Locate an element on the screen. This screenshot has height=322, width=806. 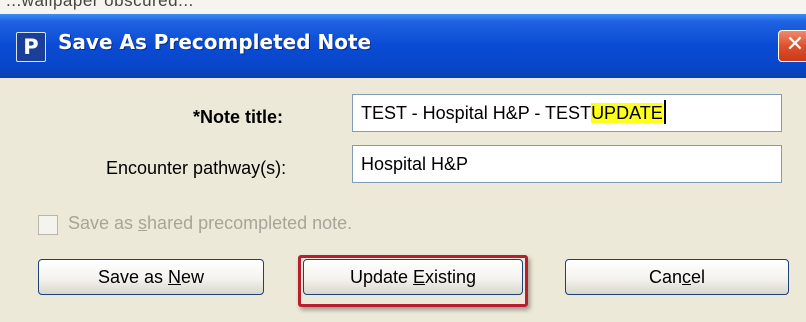
note-title-highlighted-text: UPDATE is located at coordinates (627, 113).